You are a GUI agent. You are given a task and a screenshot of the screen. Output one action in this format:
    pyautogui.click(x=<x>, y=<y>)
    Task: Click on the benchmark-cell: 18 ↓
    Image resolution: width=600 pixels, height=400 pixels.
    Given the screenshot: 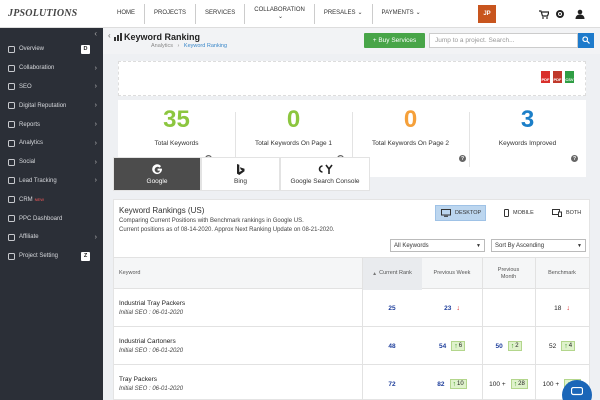 What is the action you would take?
    pyautogui.click(x=562, y=308)
    